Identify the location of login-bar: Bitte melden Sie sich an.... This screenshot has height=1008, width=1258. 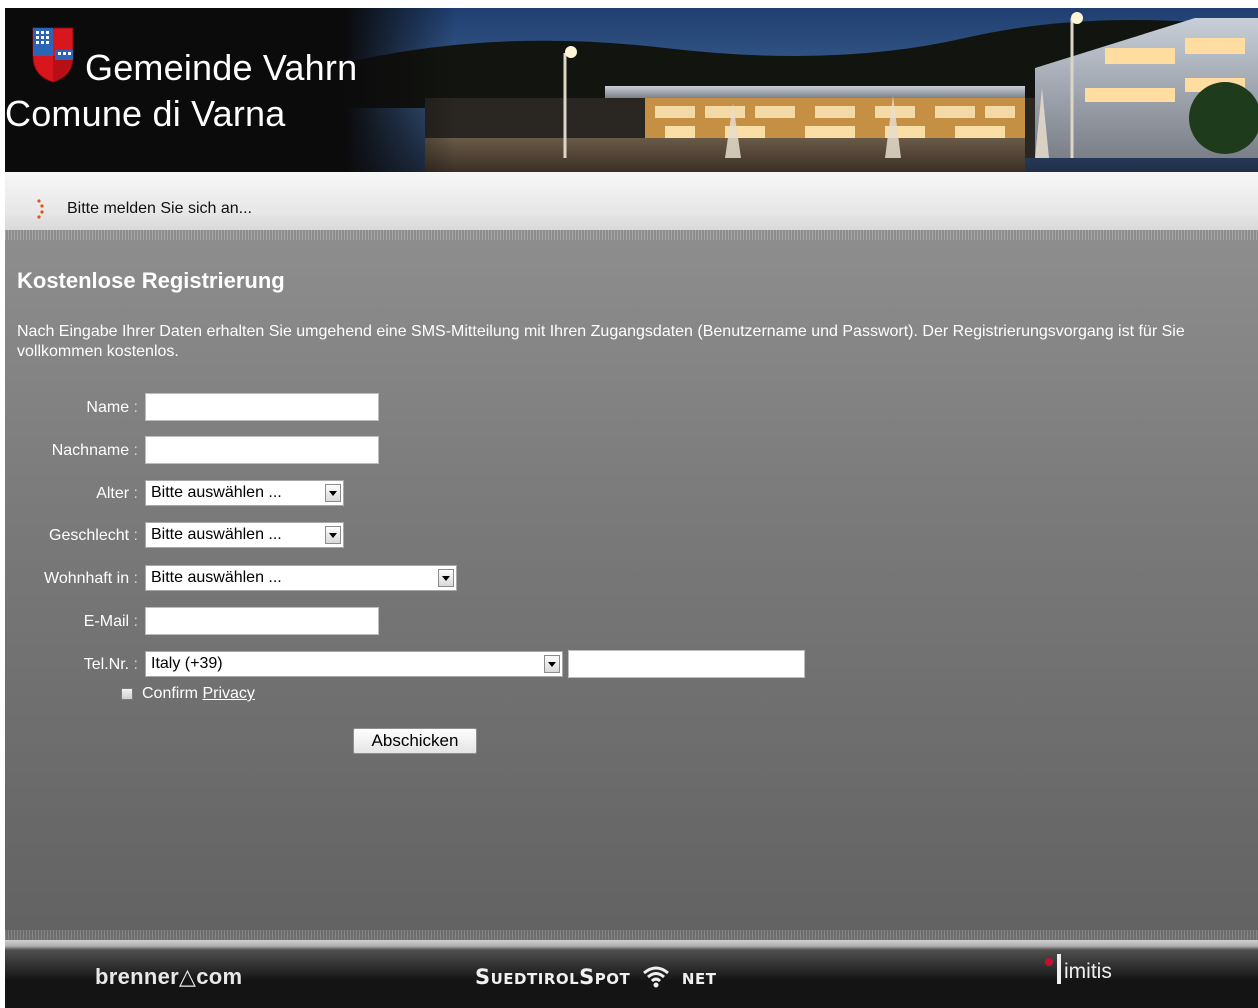
(631, 201).